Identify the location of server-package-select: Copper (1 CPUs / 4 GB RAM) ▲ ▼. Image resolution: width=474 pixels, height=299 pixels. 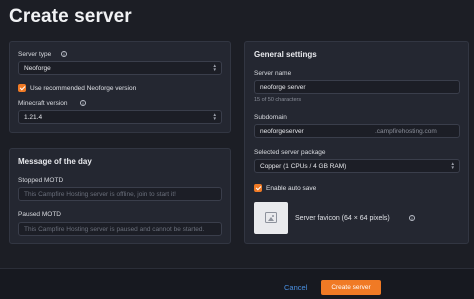
(357, 166).